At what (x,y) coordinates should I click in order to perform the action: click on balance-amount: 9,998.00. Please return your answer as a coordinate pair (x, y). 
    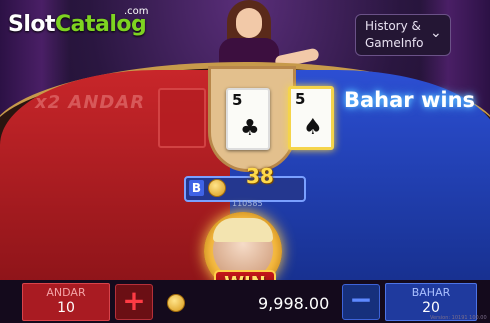
    Looking at the image, I should click on (294, 303).